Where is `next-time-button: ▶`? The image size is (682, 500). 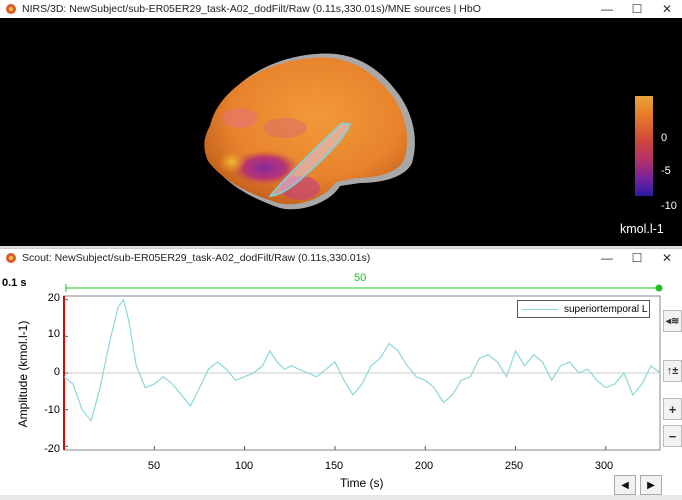
next-time-button: ▶ is located at coordinates (651, 485).